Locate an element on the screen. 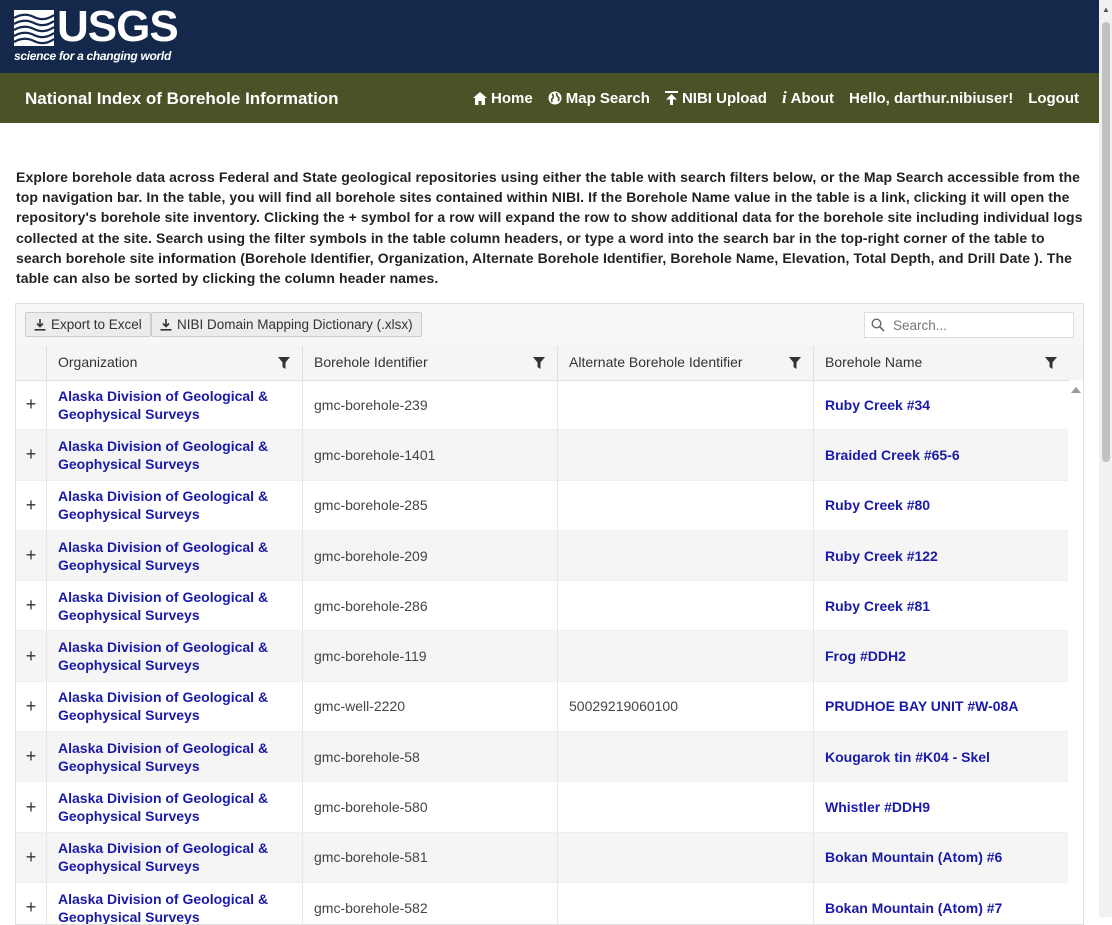  borehole-name-cell: Braided Creek #65-6 is located at coordinates (940, 455).